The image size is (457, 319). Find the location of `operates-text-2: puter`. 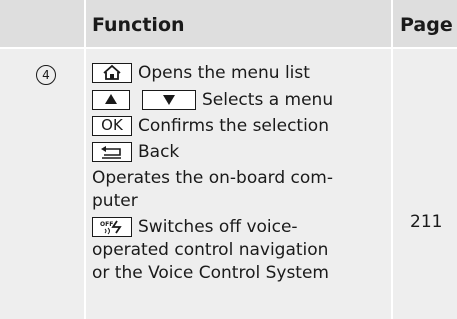

operates-text-2: puter is located at coordinates (115, 201).